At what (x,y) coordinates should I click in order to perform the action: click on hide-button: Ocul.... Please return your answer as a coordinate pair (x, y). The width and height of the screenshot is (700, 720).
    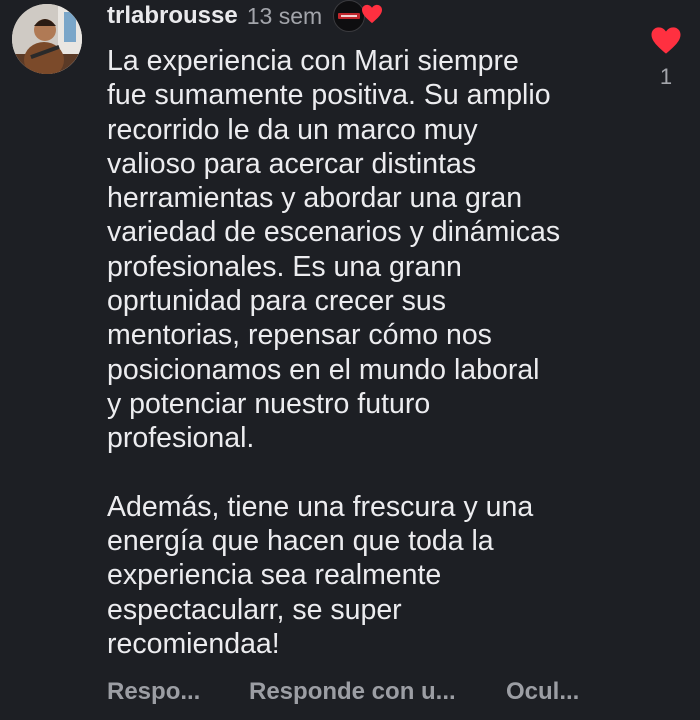
    Looking at the image, I should click on (542, 692).